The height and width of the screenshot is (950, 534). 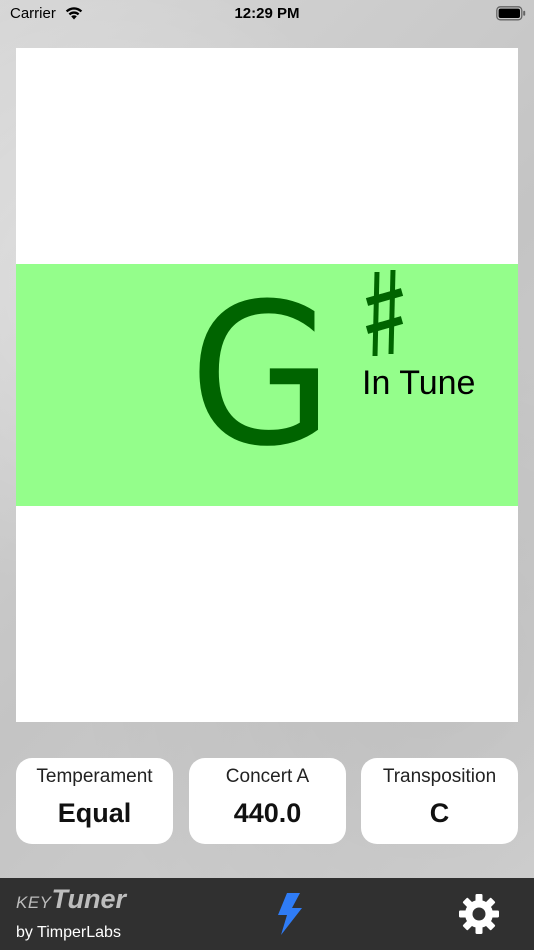 What do you see at coordinates (261, 376) in the screenshot?
I see `note-letter: G` at bounding box center [261, 376].